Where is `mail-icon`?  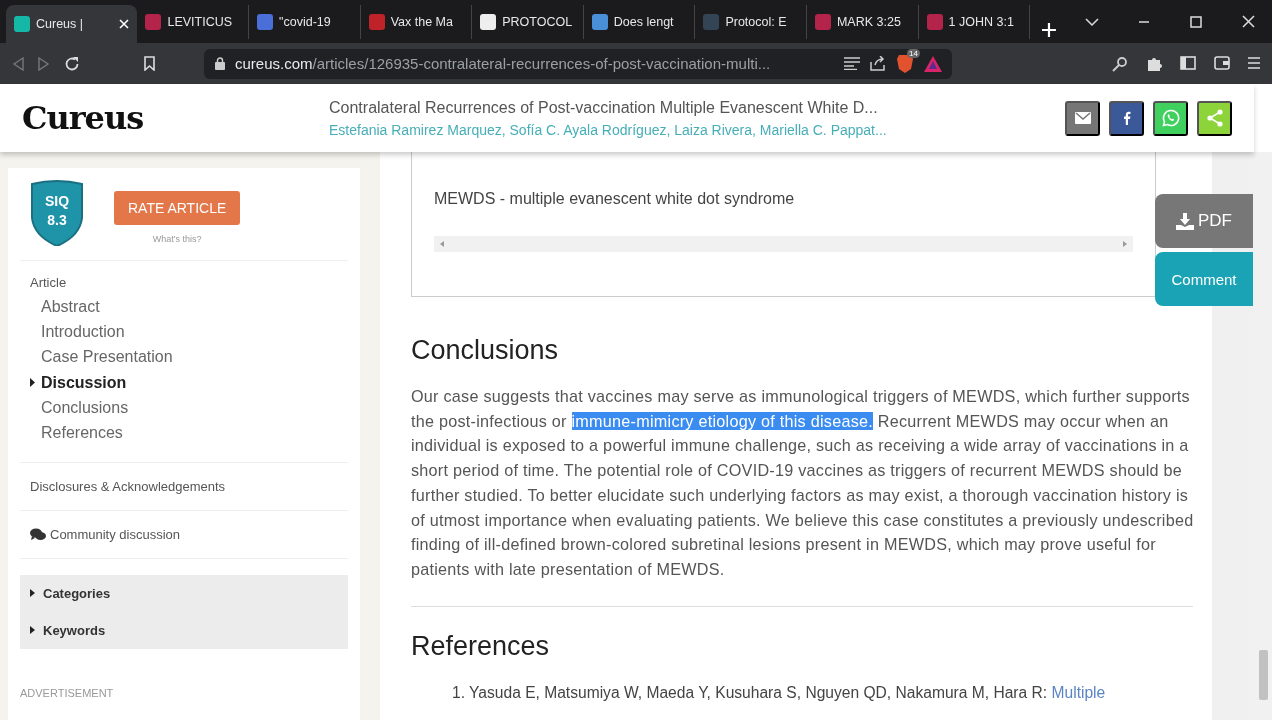
mail-icon is located at coordinates (1082, 118).